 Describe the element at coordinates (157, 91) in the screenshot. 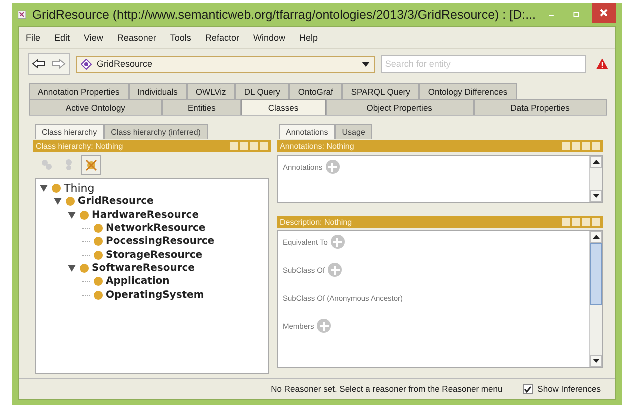

I see `tab: Individuals` at that location.